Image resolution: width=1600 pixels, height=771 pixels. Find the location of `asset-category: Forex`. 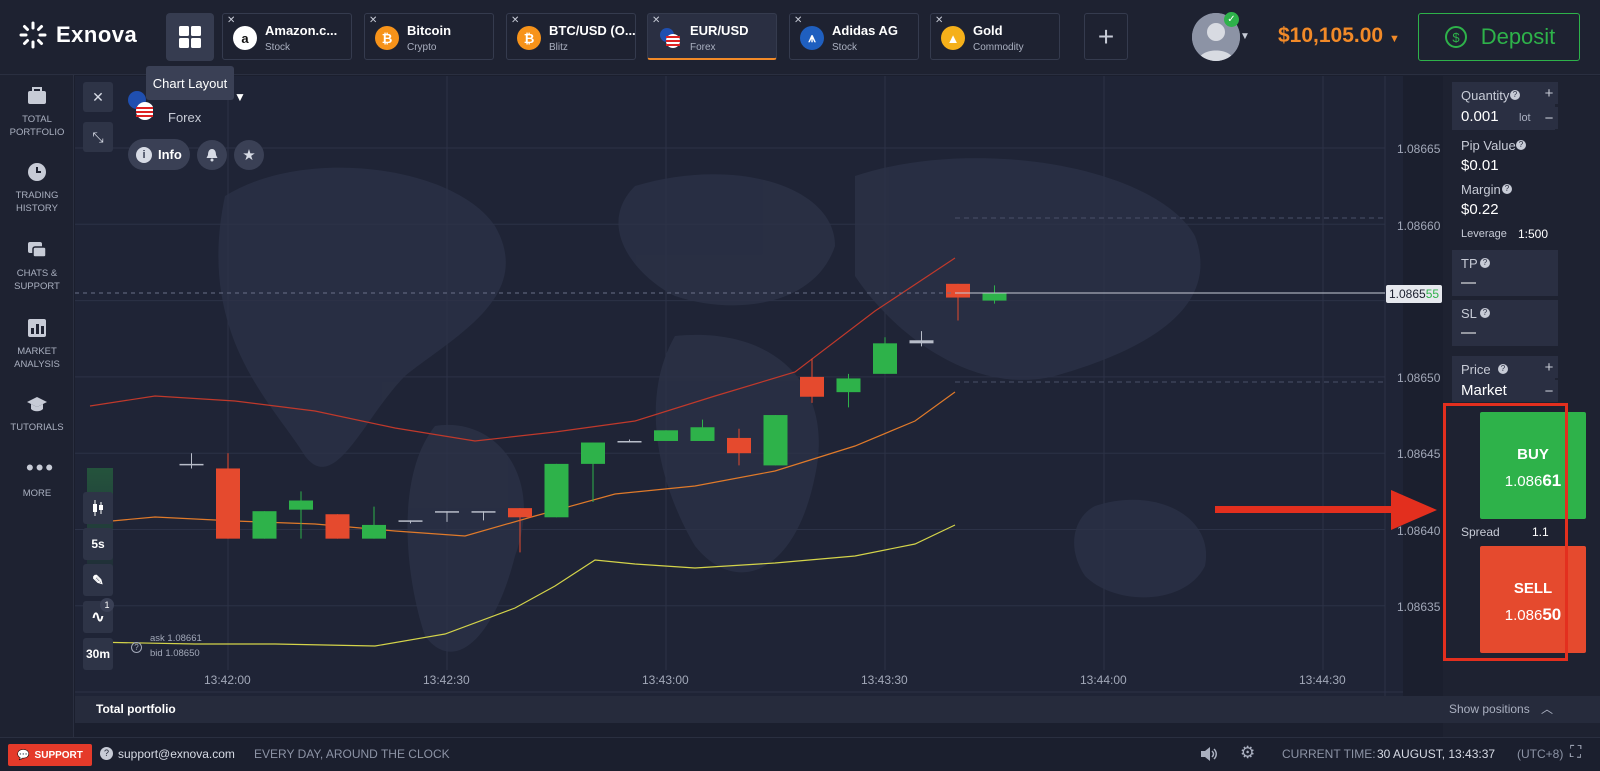

asset-category: Forex is located at coordinates (185, 117).